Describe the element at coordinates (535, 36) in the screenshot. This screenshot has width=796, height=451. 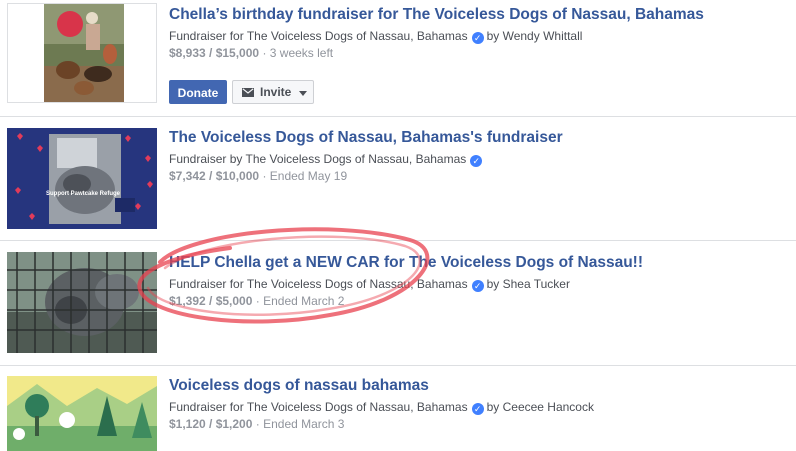
I see `fundraiser-organizer-1: by Wendy Whittall` at that location.